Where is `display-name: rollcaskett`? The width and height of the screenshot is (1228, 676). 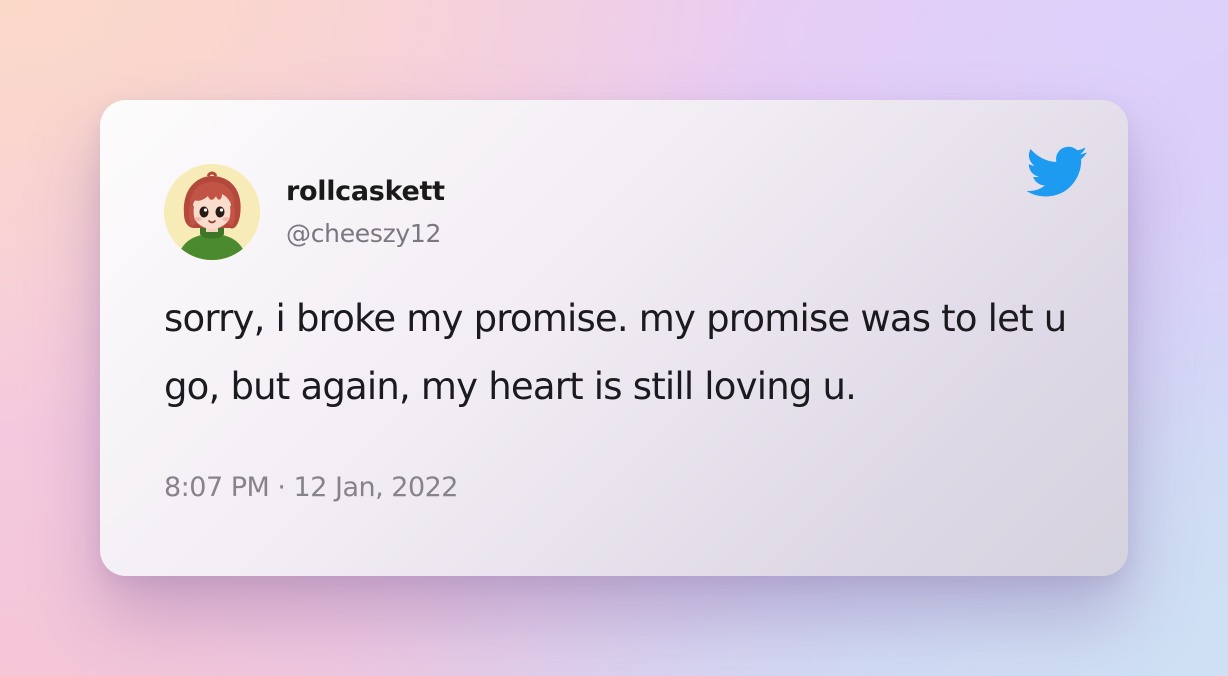 display-name: rollcaskett is located at coordinates (365, 191).